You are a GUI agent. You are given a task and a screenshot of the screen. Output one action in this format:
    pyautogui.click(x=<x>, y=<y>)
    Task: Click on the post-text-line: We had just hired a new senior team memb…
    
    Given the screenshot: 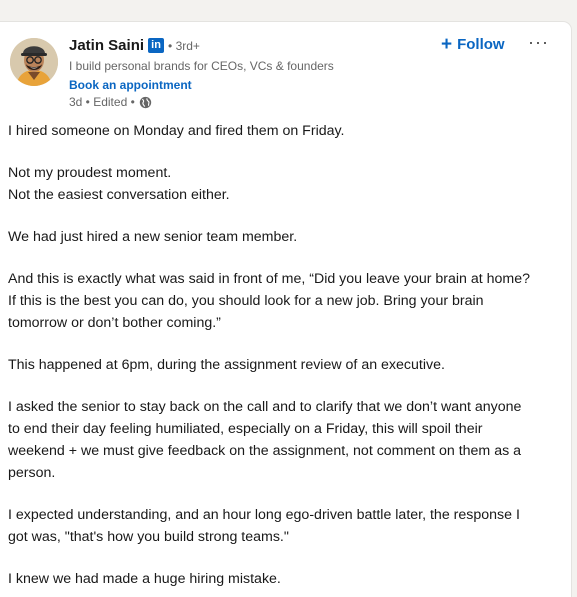 What is the action you would take?
    pyautogui.click(x=153, y=237)
    